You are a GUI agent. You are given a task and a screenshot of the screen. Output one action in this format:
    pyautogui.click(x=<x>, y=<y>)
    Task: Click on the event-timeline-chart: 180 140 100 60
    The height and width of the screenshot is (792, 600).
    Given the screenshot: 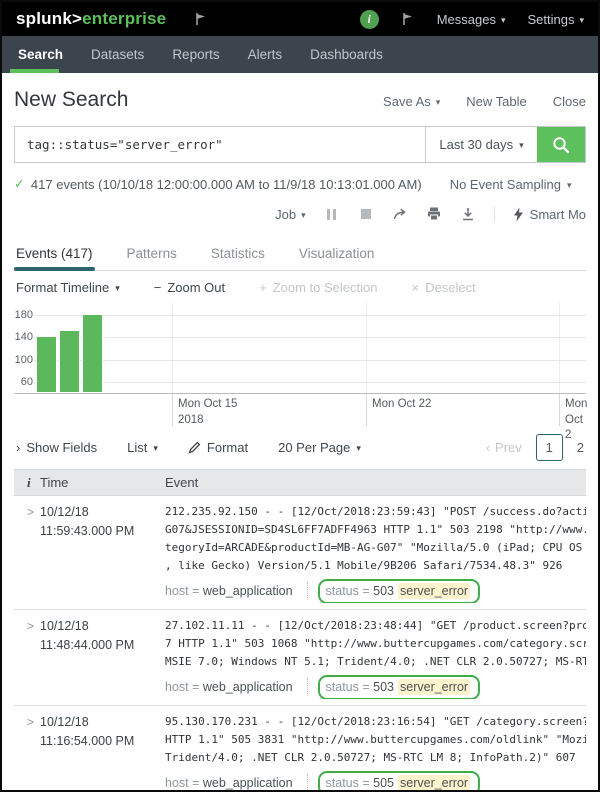 What is the action you would take?
    pyautogui.click(x=300, y=348)
    